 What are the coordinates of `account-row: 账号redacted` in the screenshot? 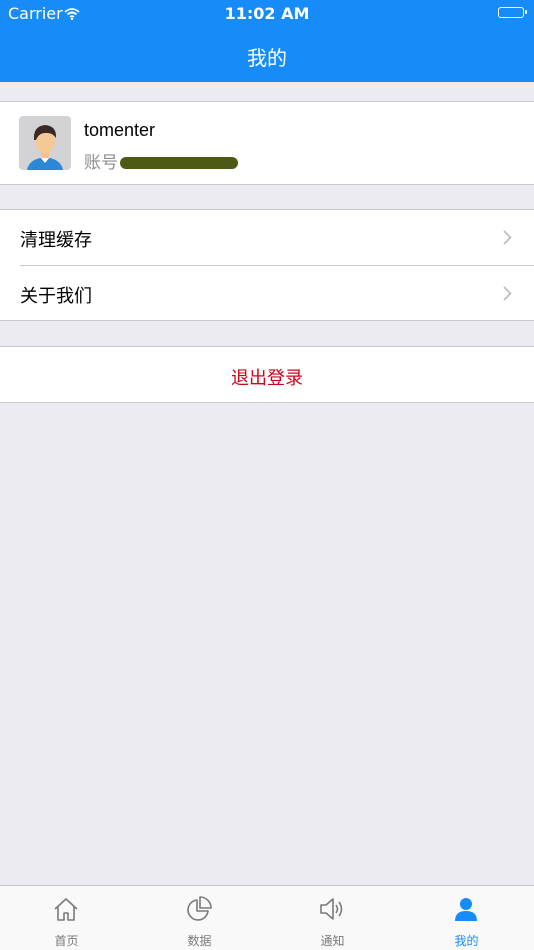 It's located at (161, 160).